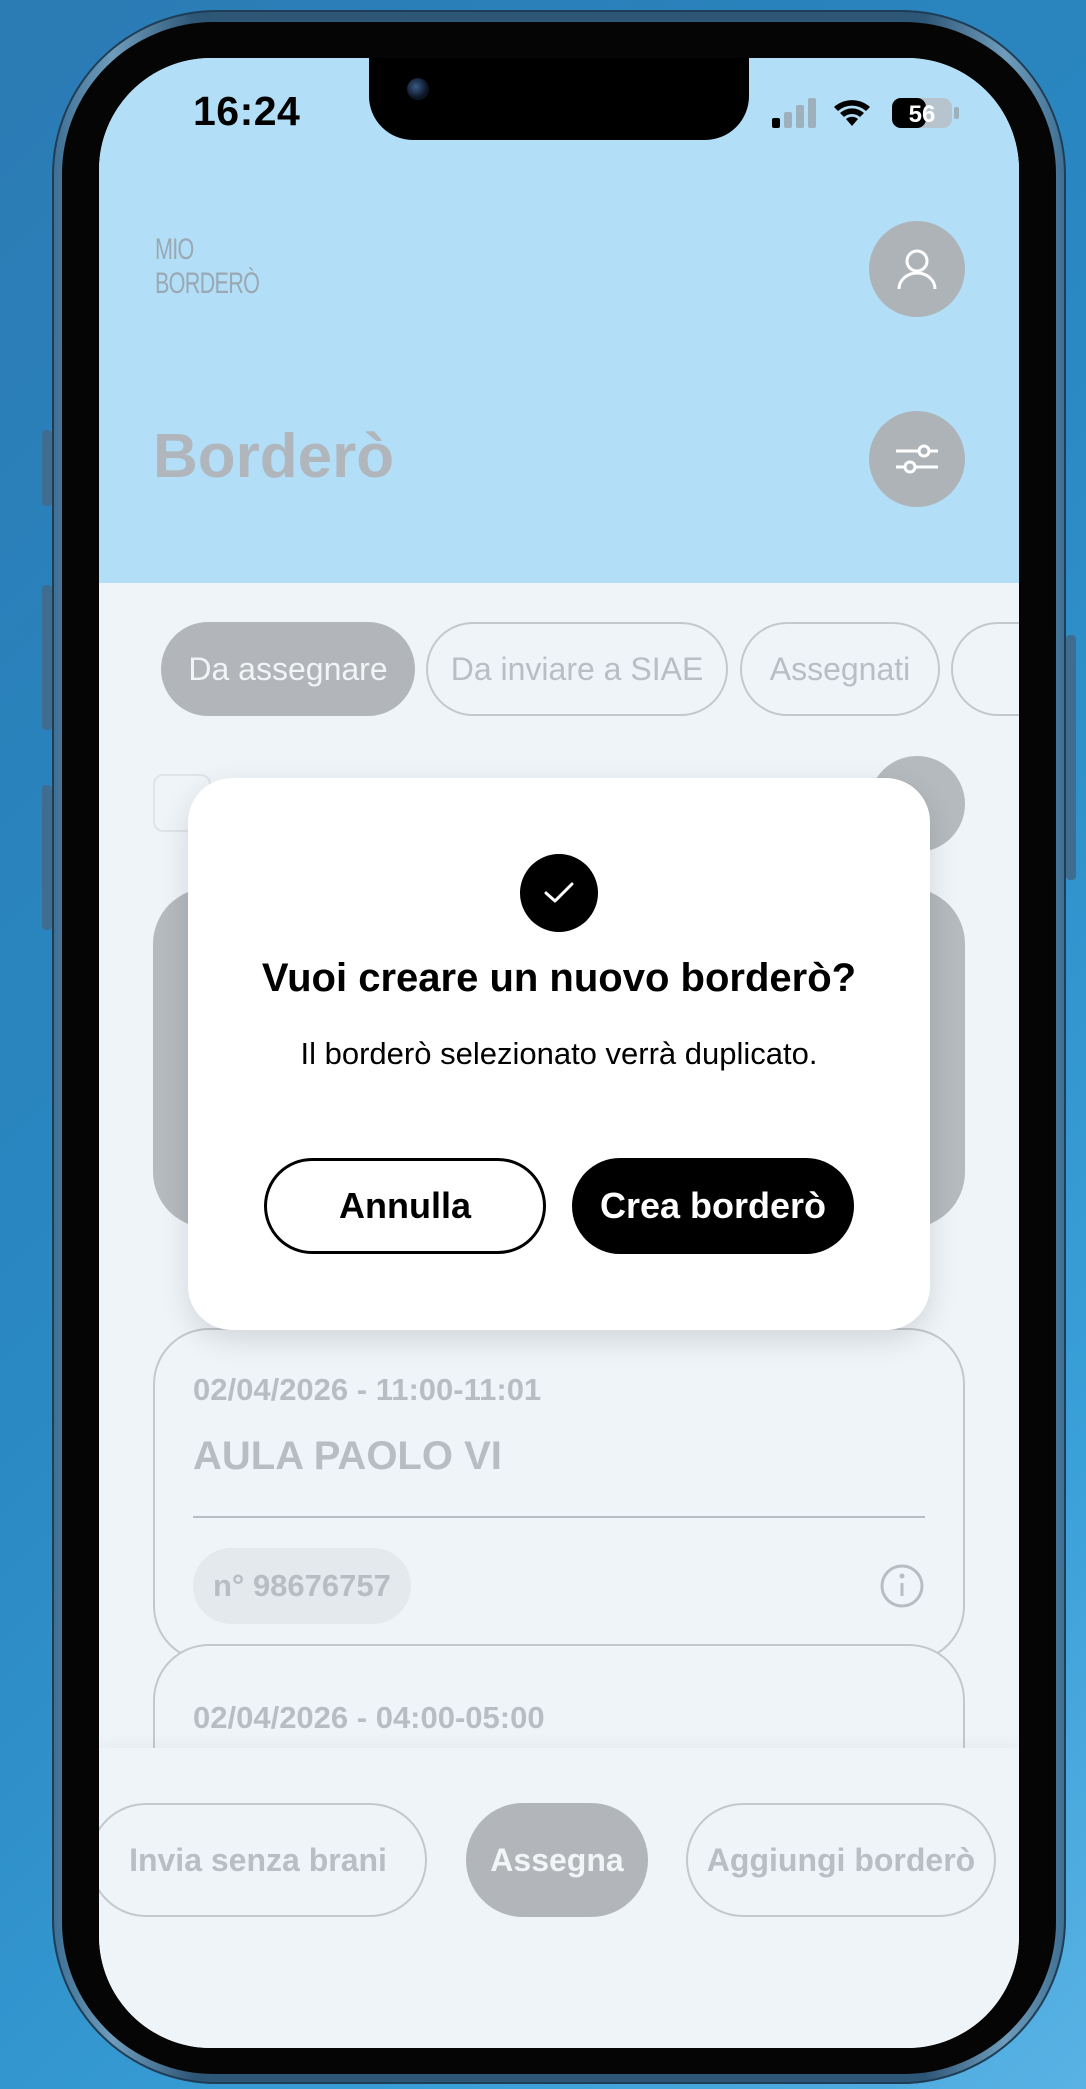 The image size is (1086, 2089). I want to click on info-icon, so click(902, 1586).